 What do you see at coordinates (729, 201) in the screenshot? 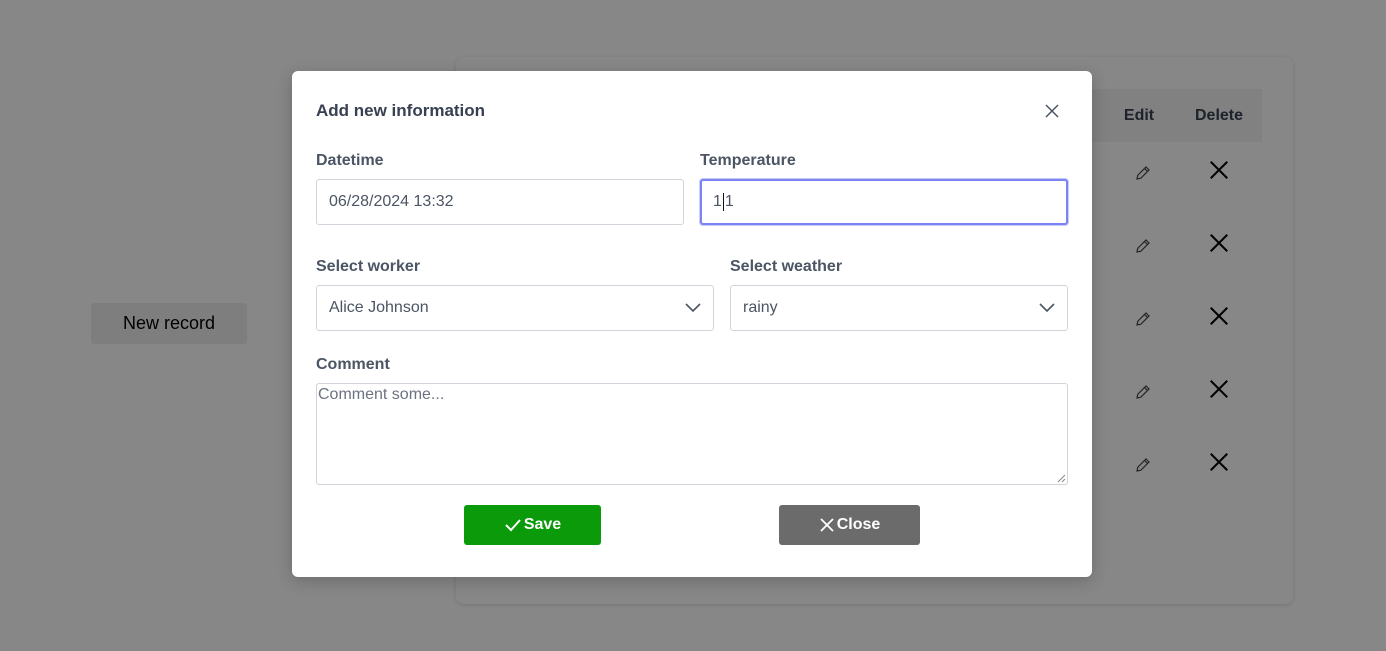
I see `temperature-value-end: 1` at bounding box center [729, 201].